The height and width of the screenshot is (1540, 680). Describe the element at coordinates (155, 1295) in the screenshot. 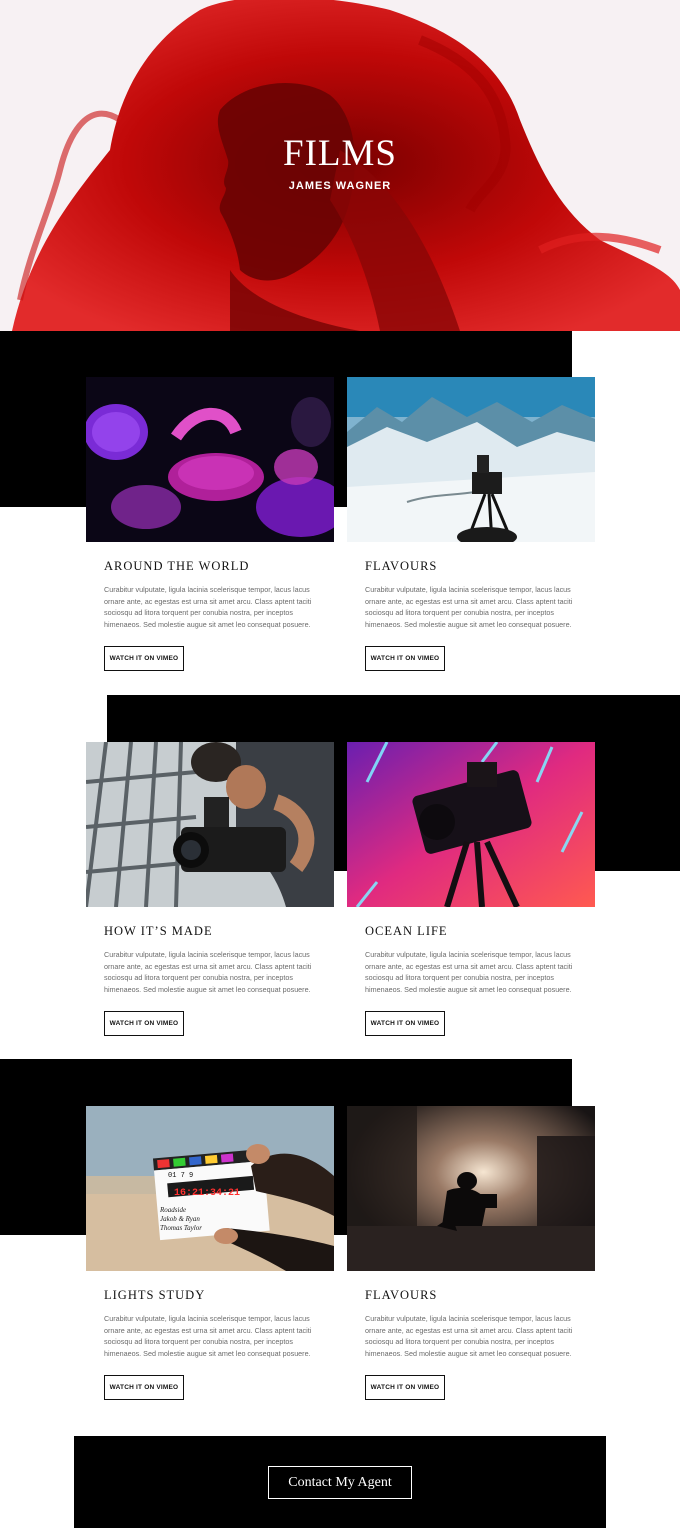

I see `film-title: LIGHTS STUDY` at that location.